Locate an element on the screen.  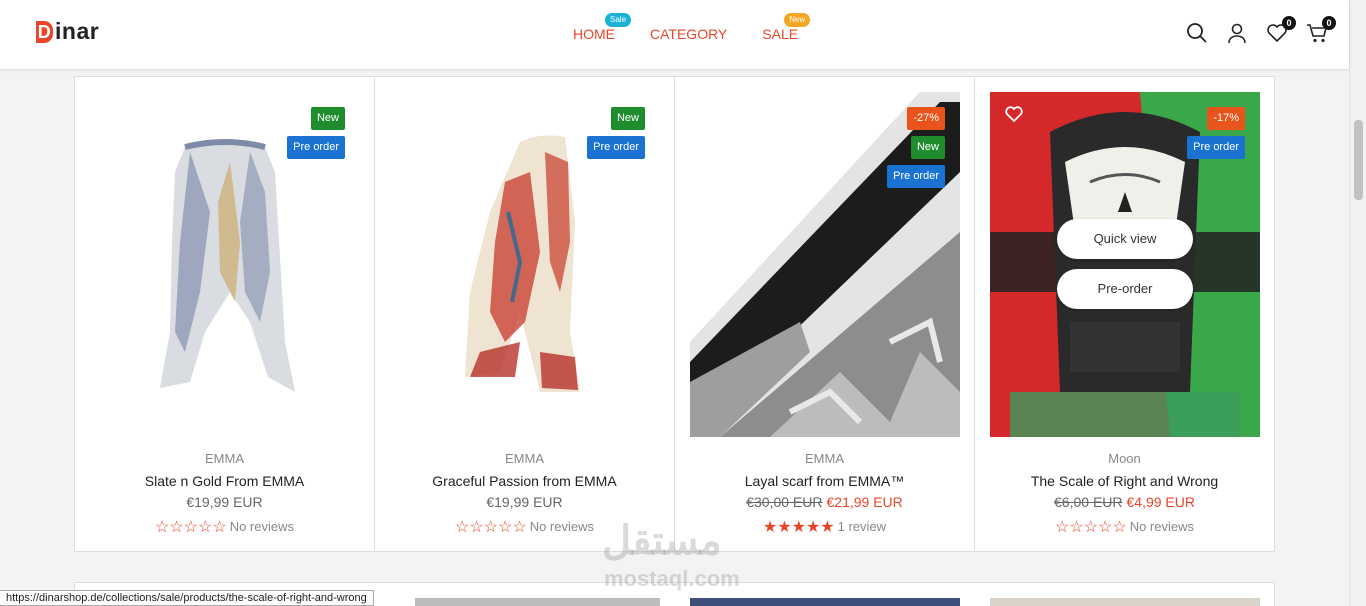
main-nav: HOME Sale CATEGORY SALE New is located at coordinates (692, 27).